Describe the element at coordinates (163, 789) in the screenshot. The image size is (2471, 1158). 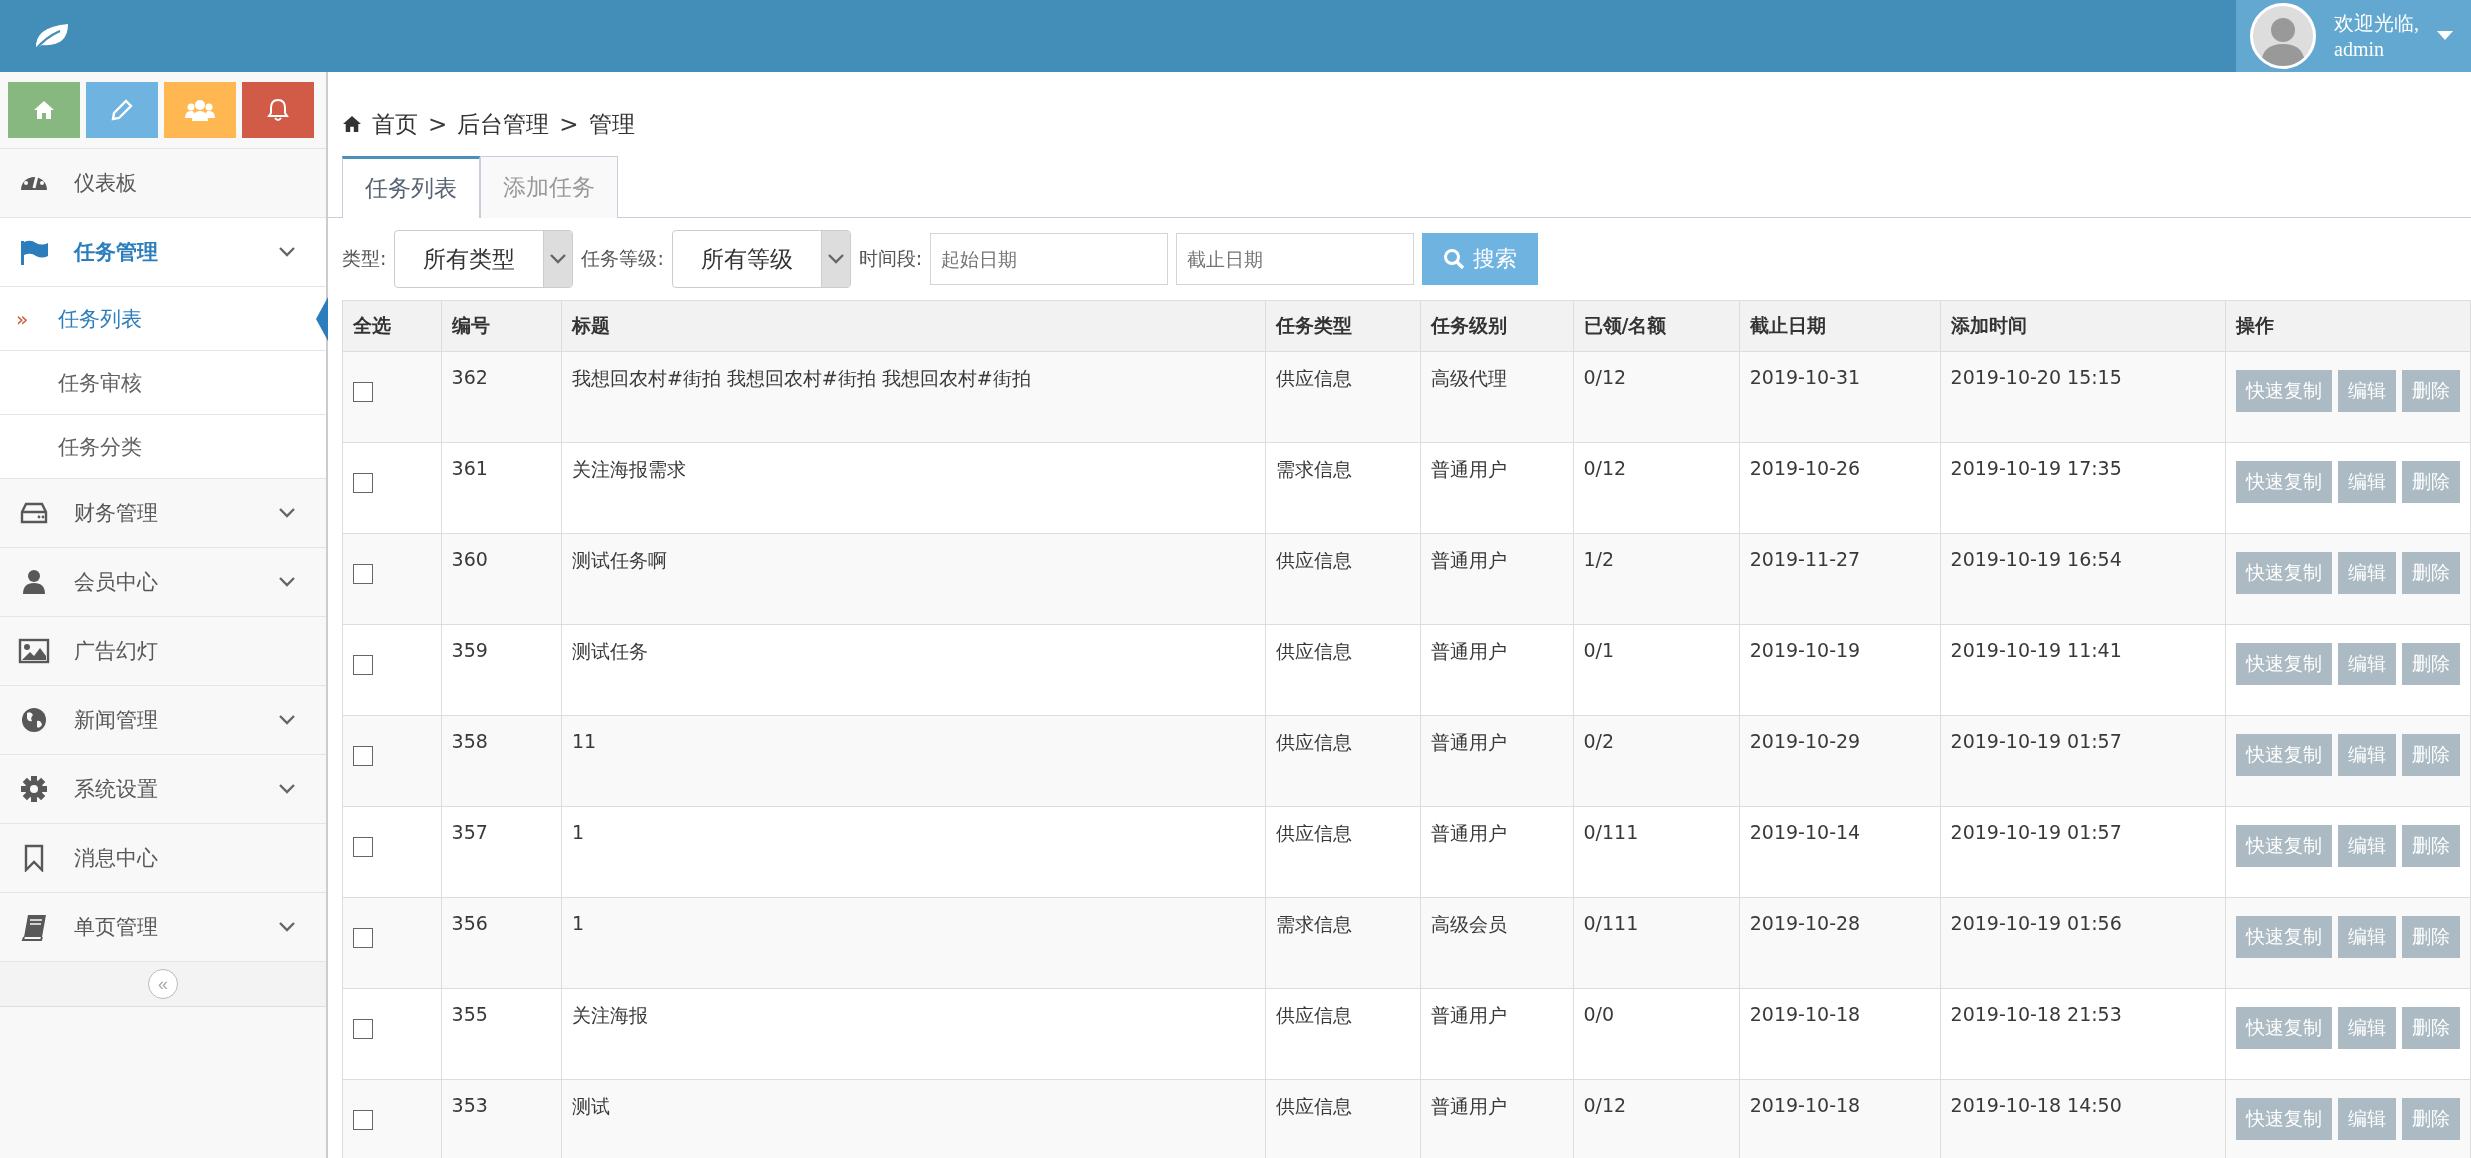
I see `sidebar-item: 系统设置` at that location.